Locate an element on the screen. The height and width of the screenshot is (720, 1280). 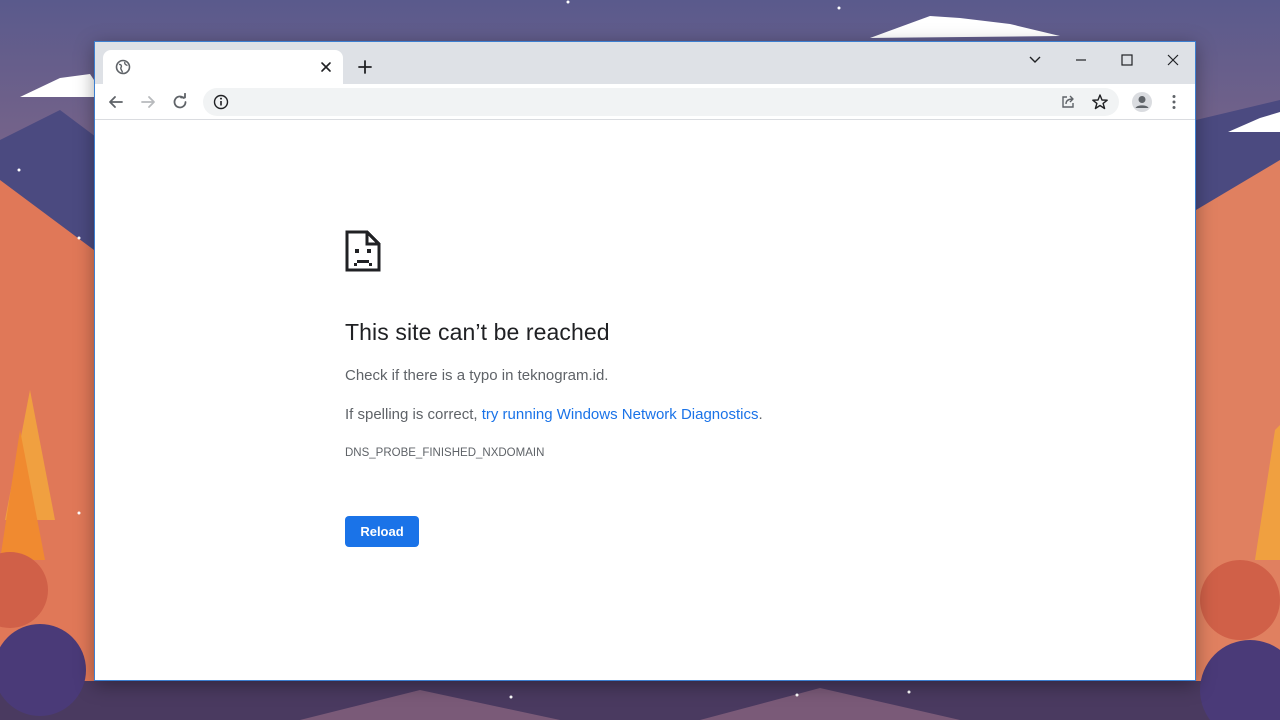
error-code: DNS_PROBE_FINISHED_NXDOMAIN is located at coordinates (445, 453).